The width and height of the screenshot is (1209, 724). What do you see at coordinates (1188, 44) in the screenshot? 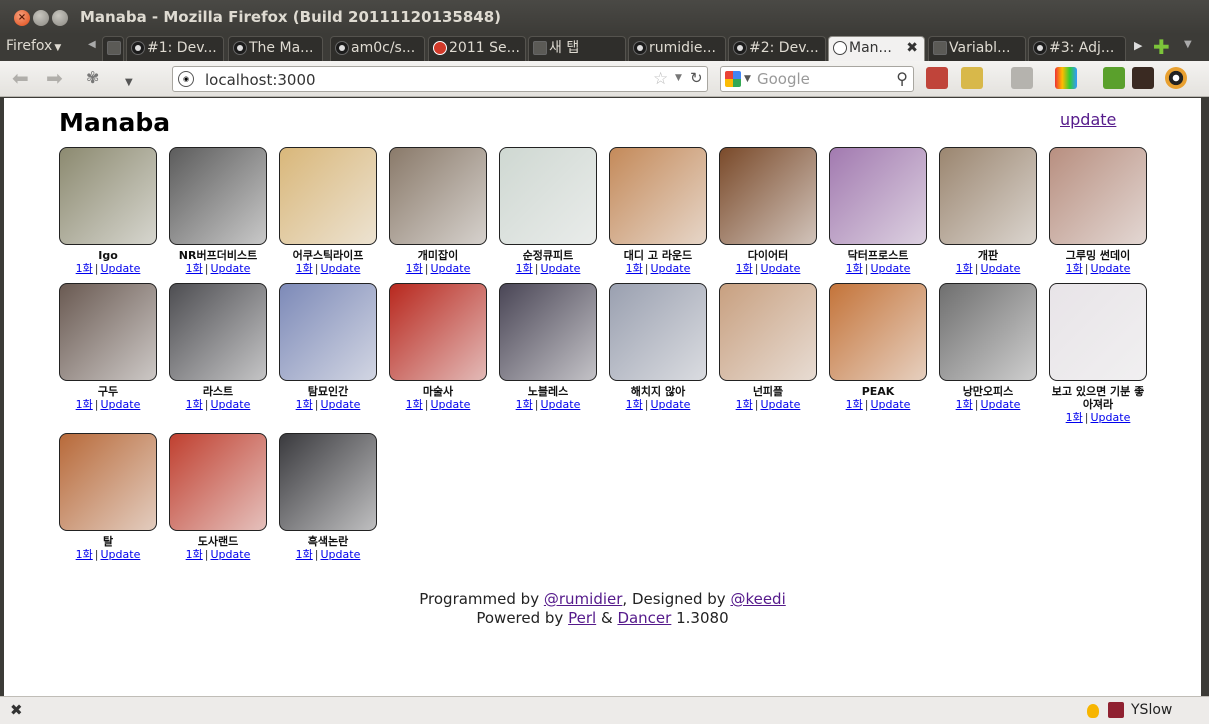
I see `tab-list-icon: ▼` at bounding box center [1188, 44].